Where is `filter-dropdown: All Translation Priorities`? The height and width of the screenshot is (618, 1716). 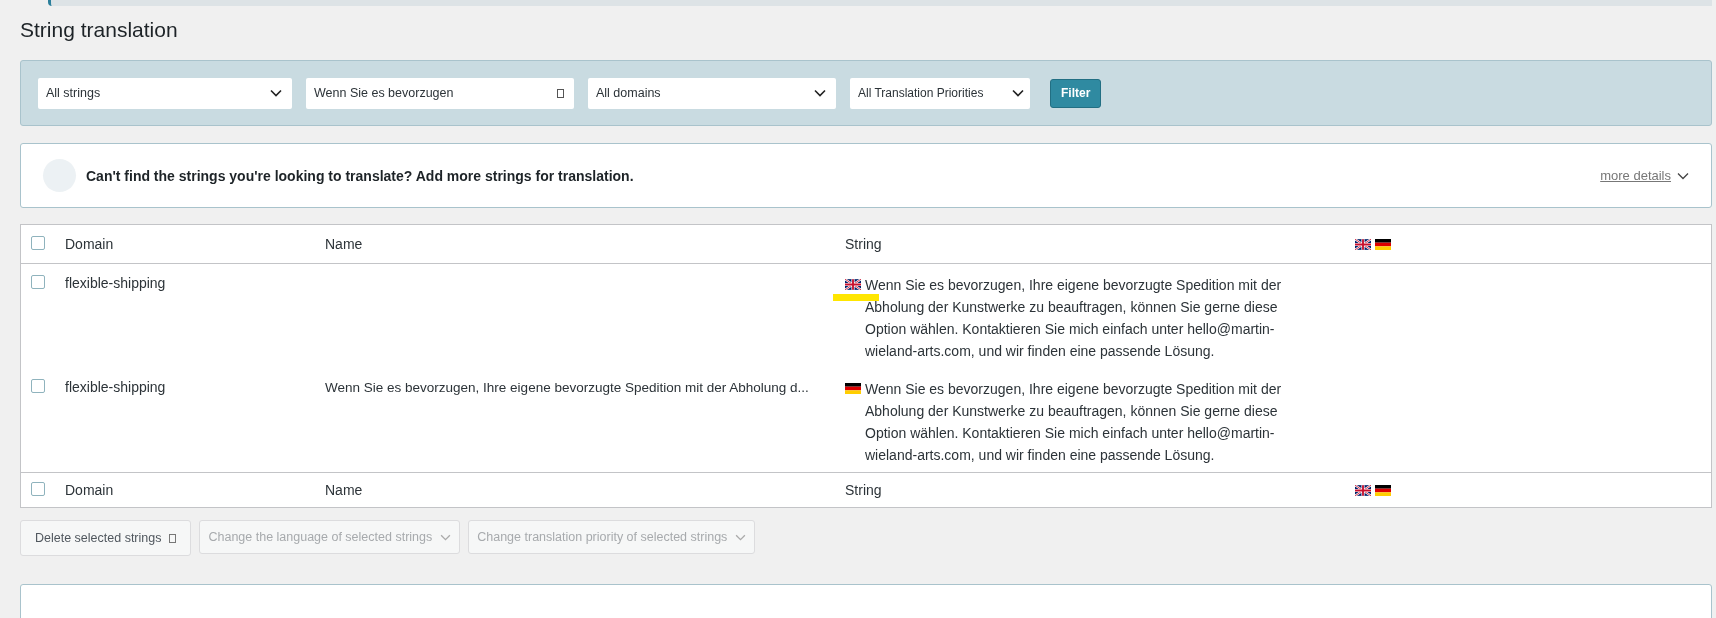 filter-dropdown: All Translation Priorities is located at coordinates (940, 93).